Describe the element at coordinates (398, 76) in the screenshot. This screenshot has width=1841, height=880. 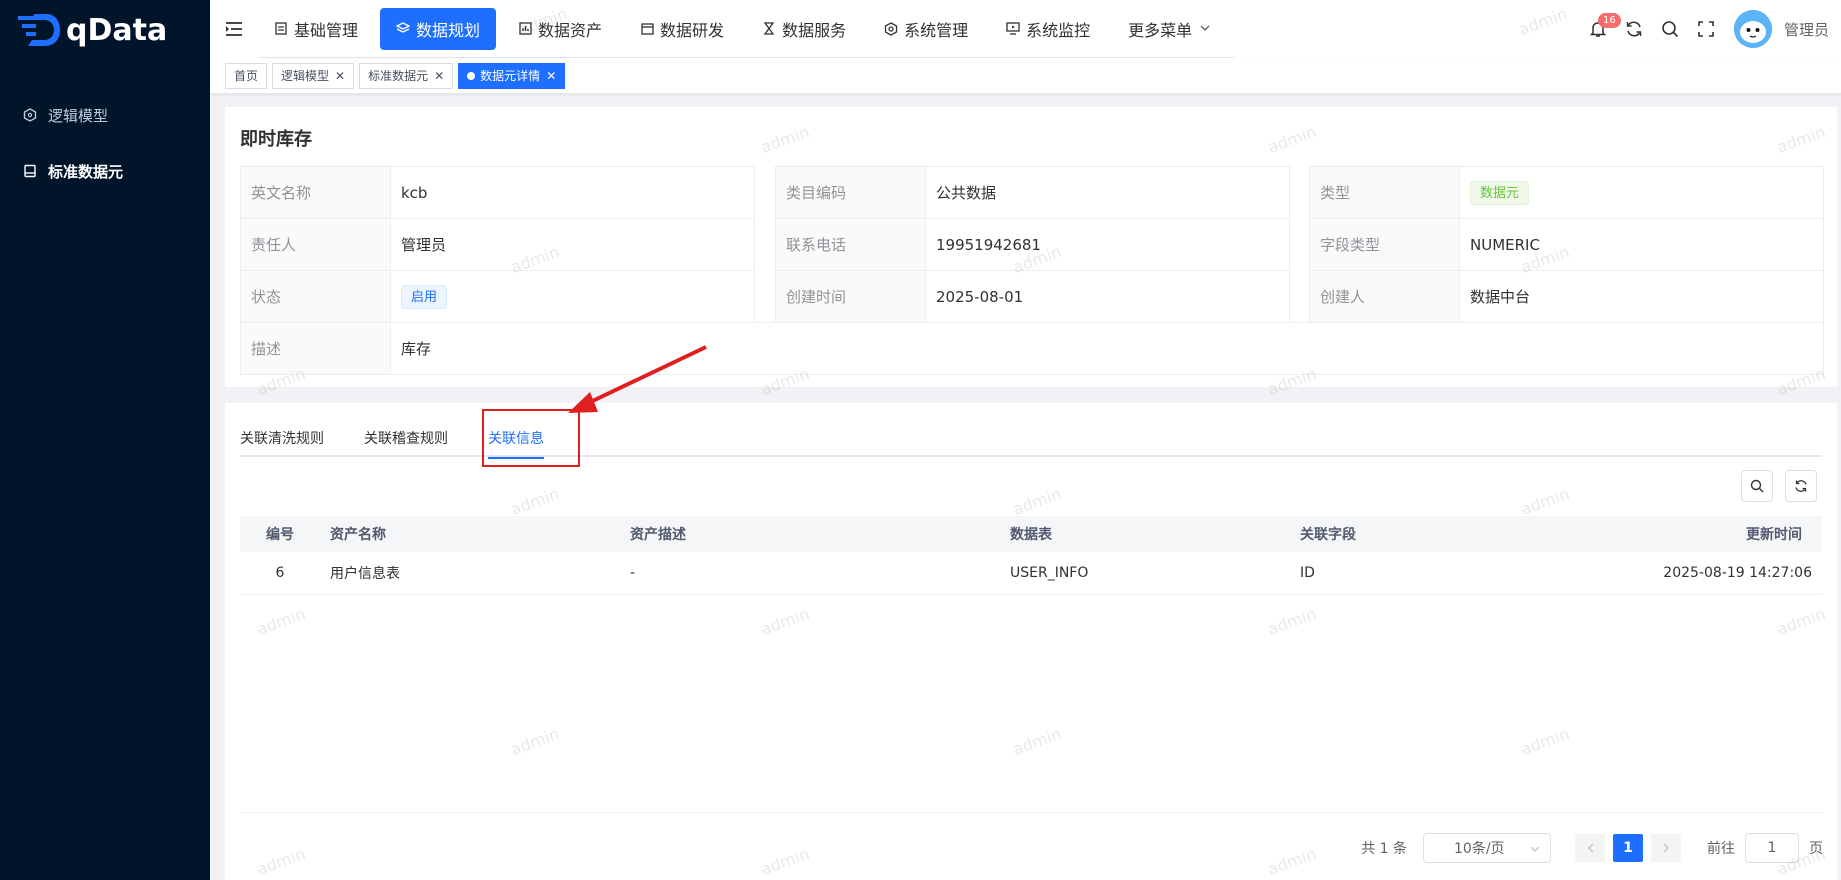
I see `tag-label: 标准数据元` at that location.